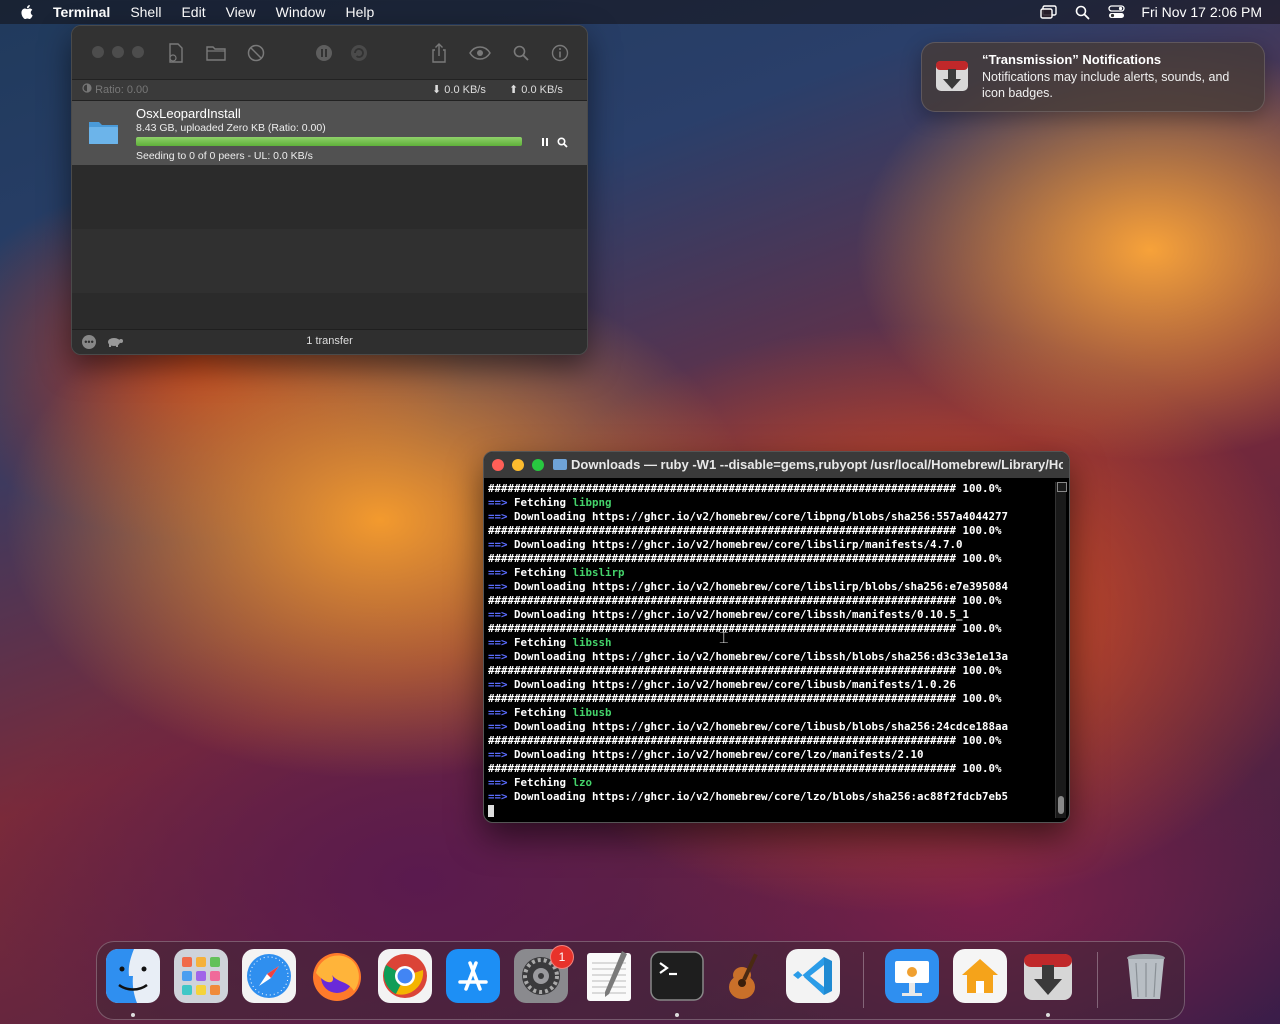 This screenshot has width=1280, height=1024. What do you see at coordinates (359, 12) in the screenshot?
I see `menu-help: Help` at bounding box center [359, 12].